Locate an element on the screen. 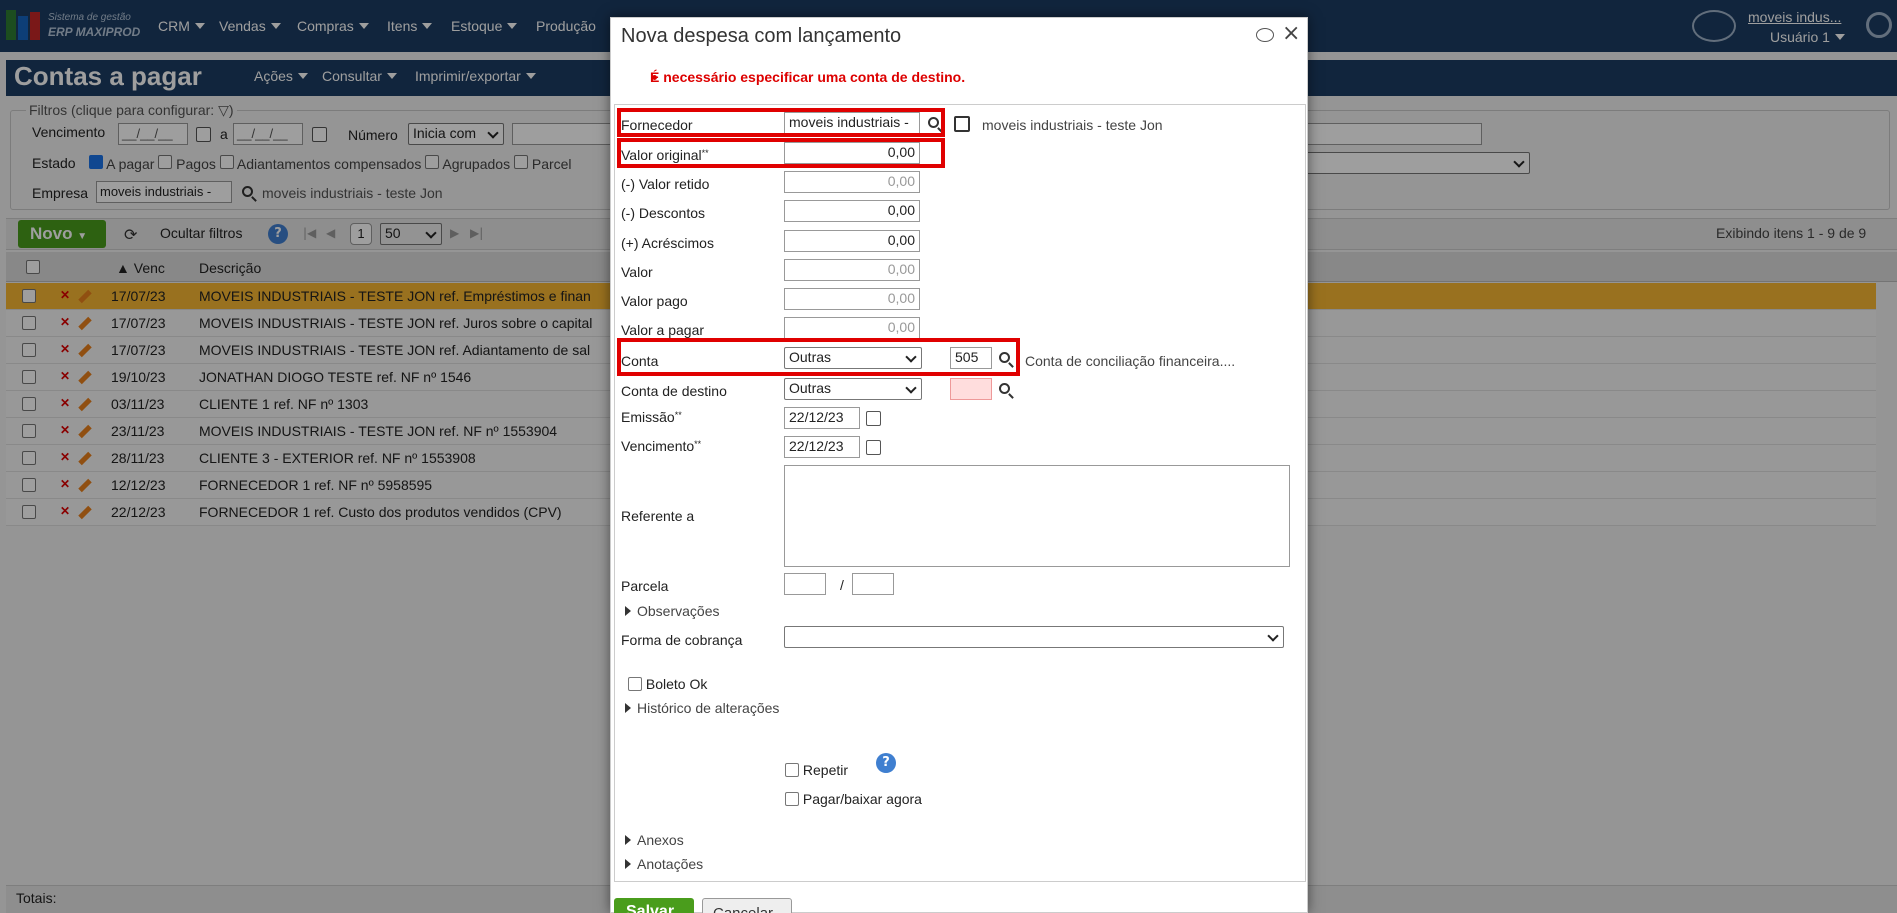  valor-retido-label: (-) Valor retido is located at coordinates (665, 184).